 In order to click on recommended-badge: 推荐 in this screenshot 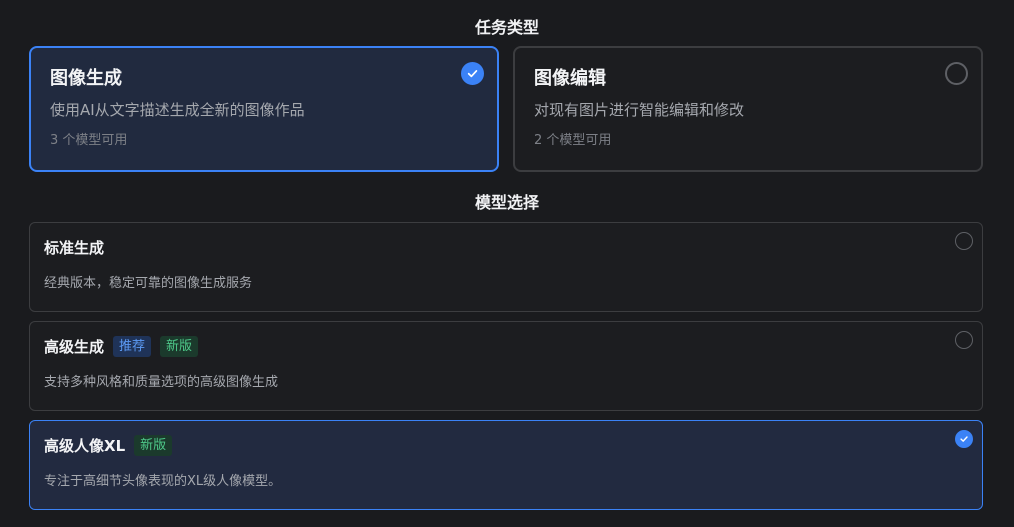, I will do `click(132, 346)`.